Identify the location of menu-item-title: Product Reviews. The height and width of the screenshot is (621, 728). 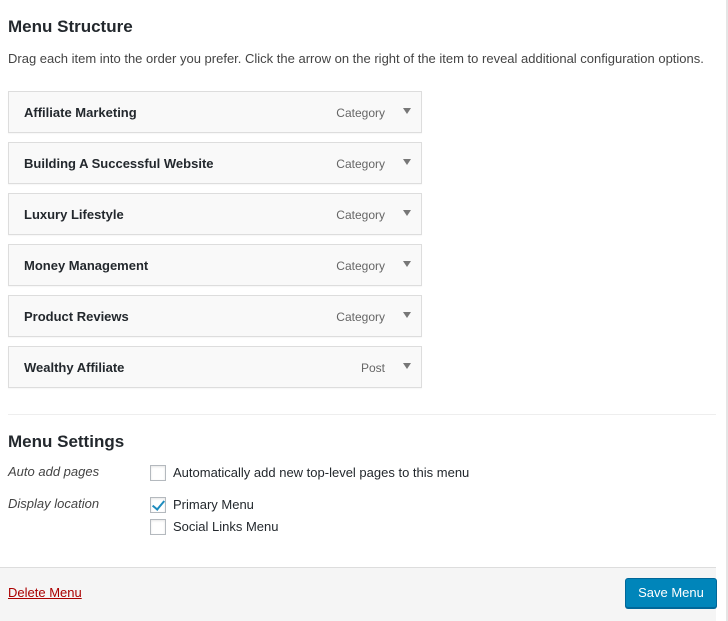
(76, 316).